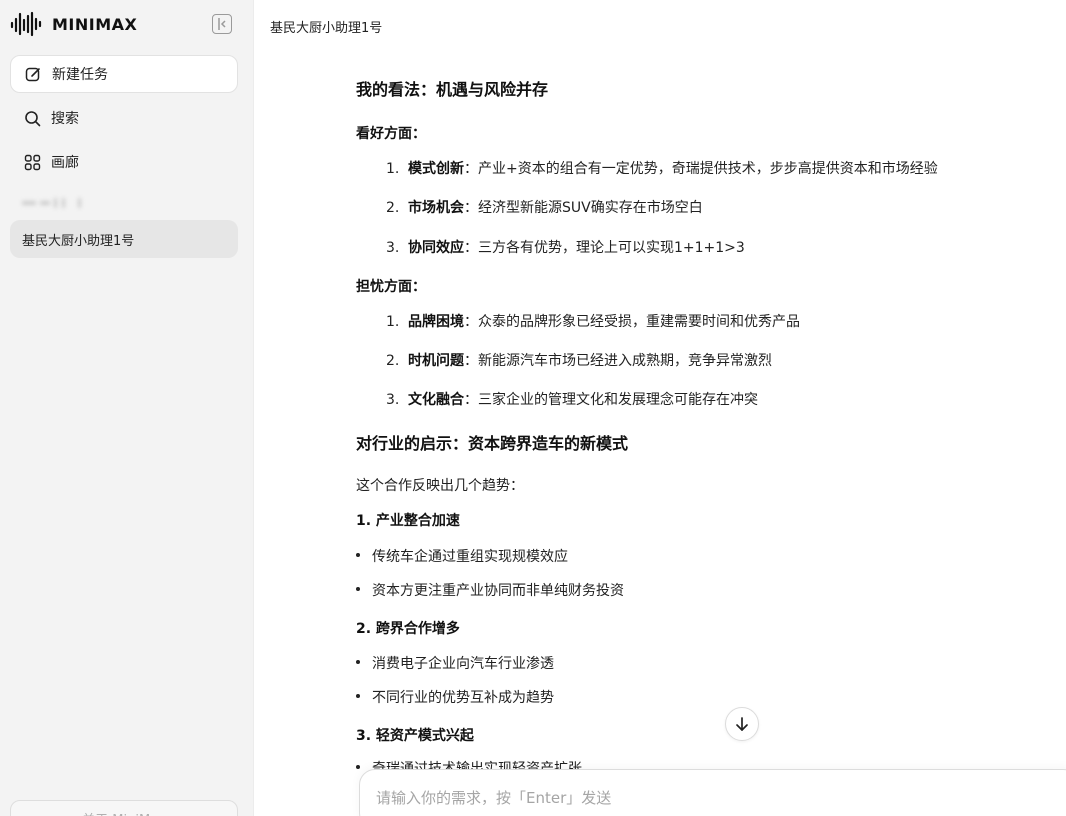 The height and width of the screenshot is (816, 1066). Describe the element at coordinates (95, 24) in the screenshot. I see `brand-name: MINIMAX` at that location.